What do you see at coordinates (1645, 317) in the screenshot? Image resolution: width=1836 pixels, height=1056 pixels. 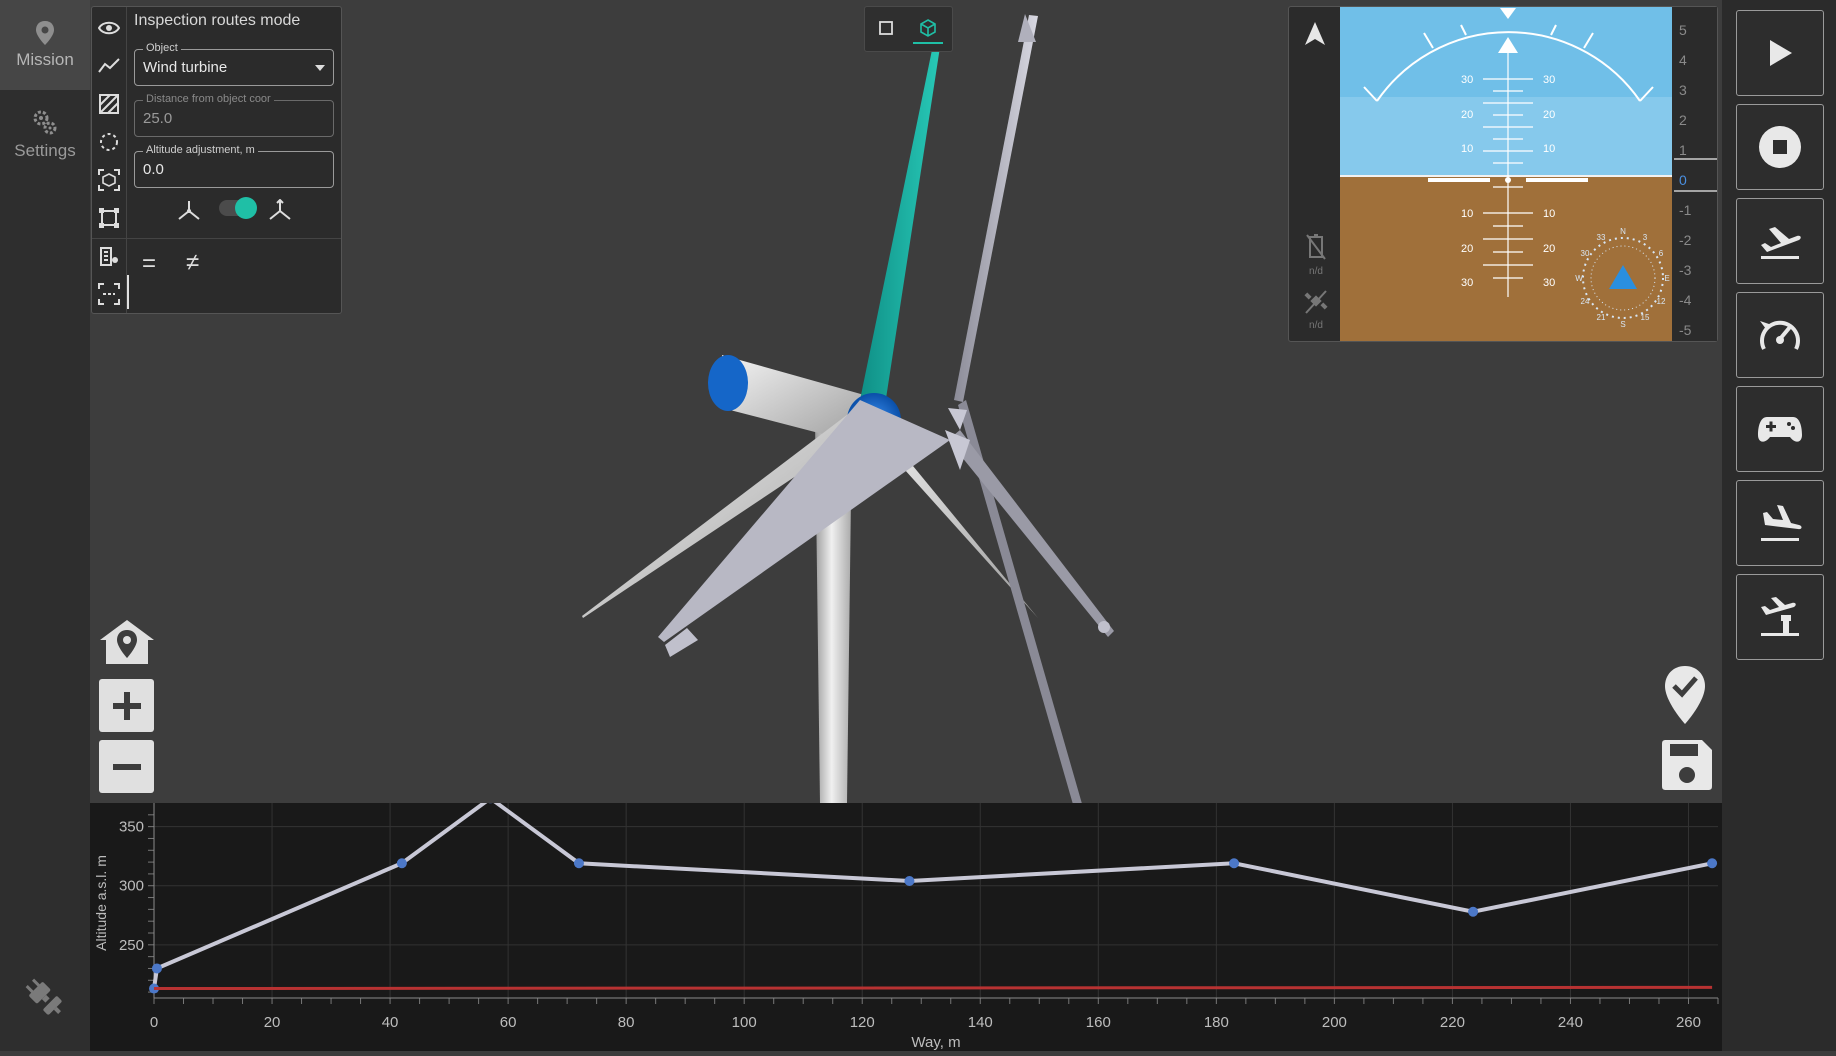 I see `compass-label: 15` at bounding box center [1645, 317].